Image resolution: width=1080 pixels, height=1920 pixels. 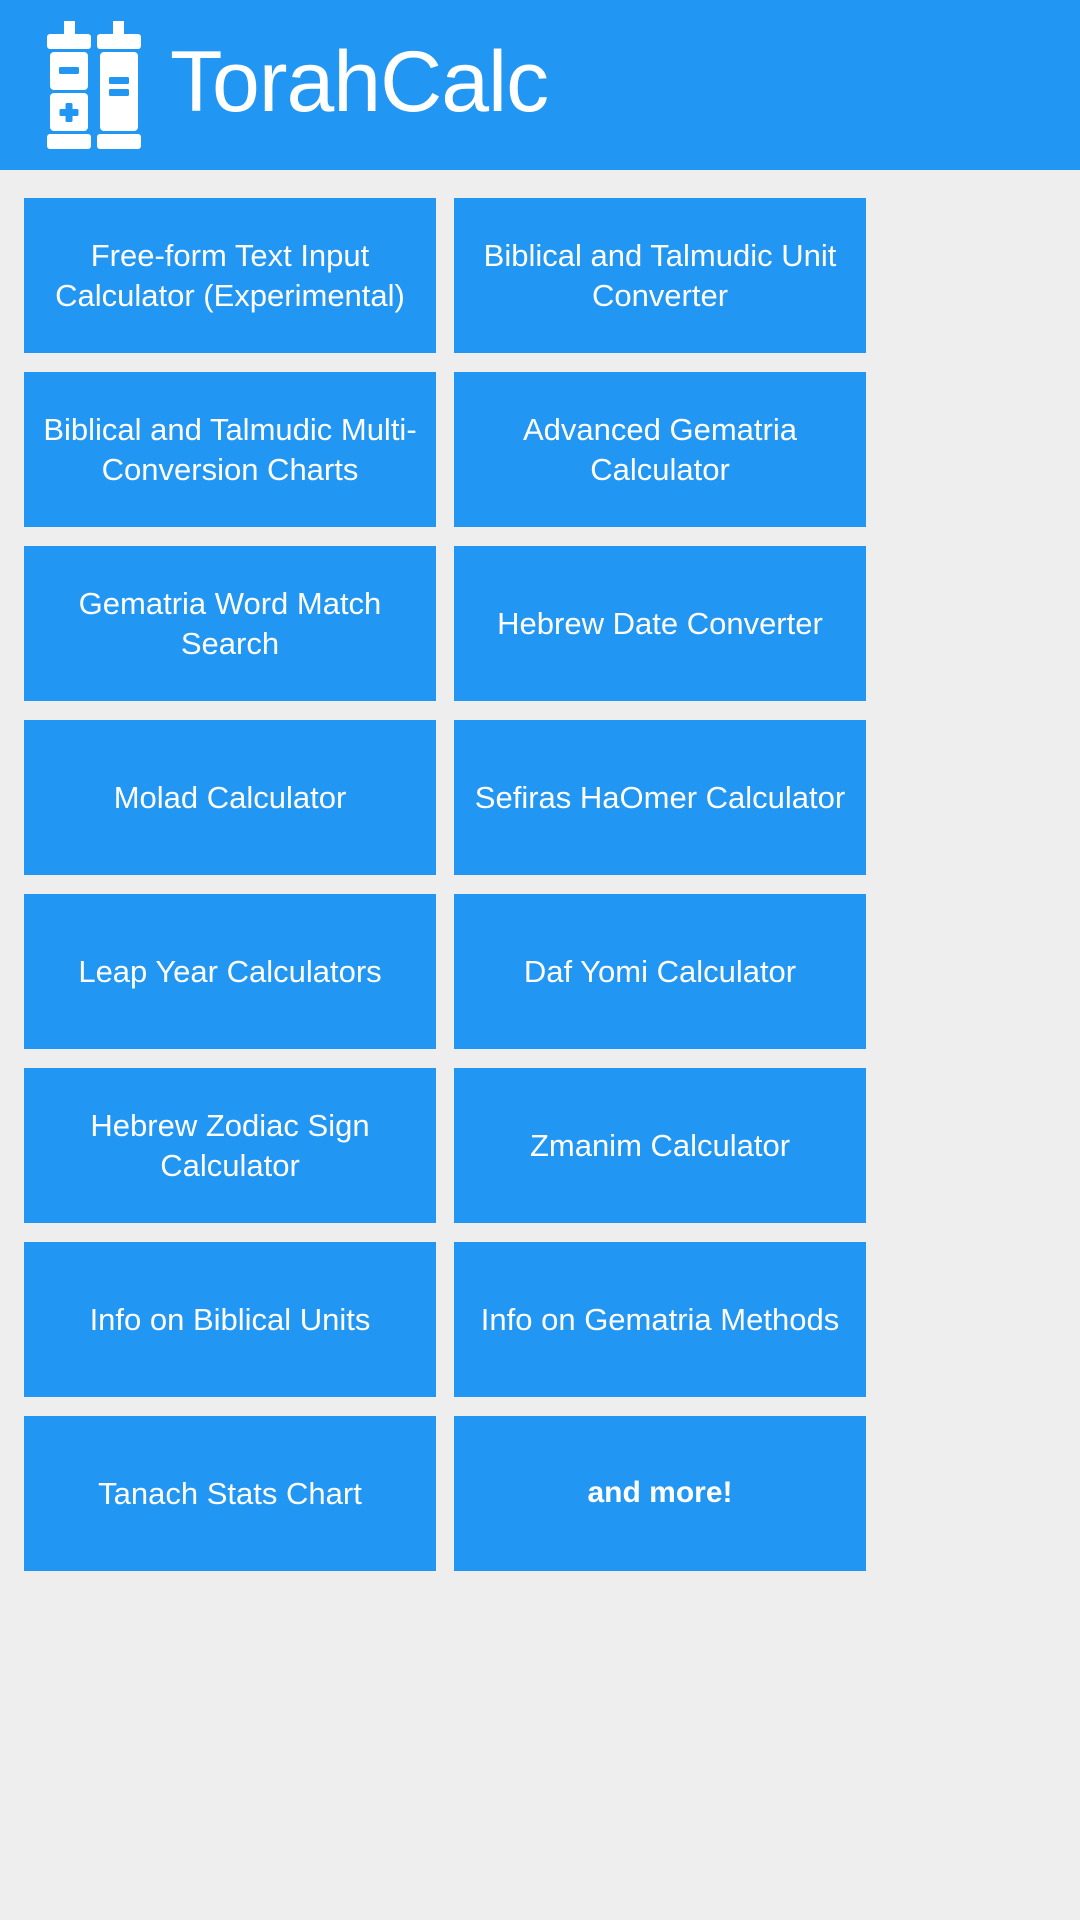 I want to click on menu-tile-label: Leap Year Calculators, so click(x=230, y=971).